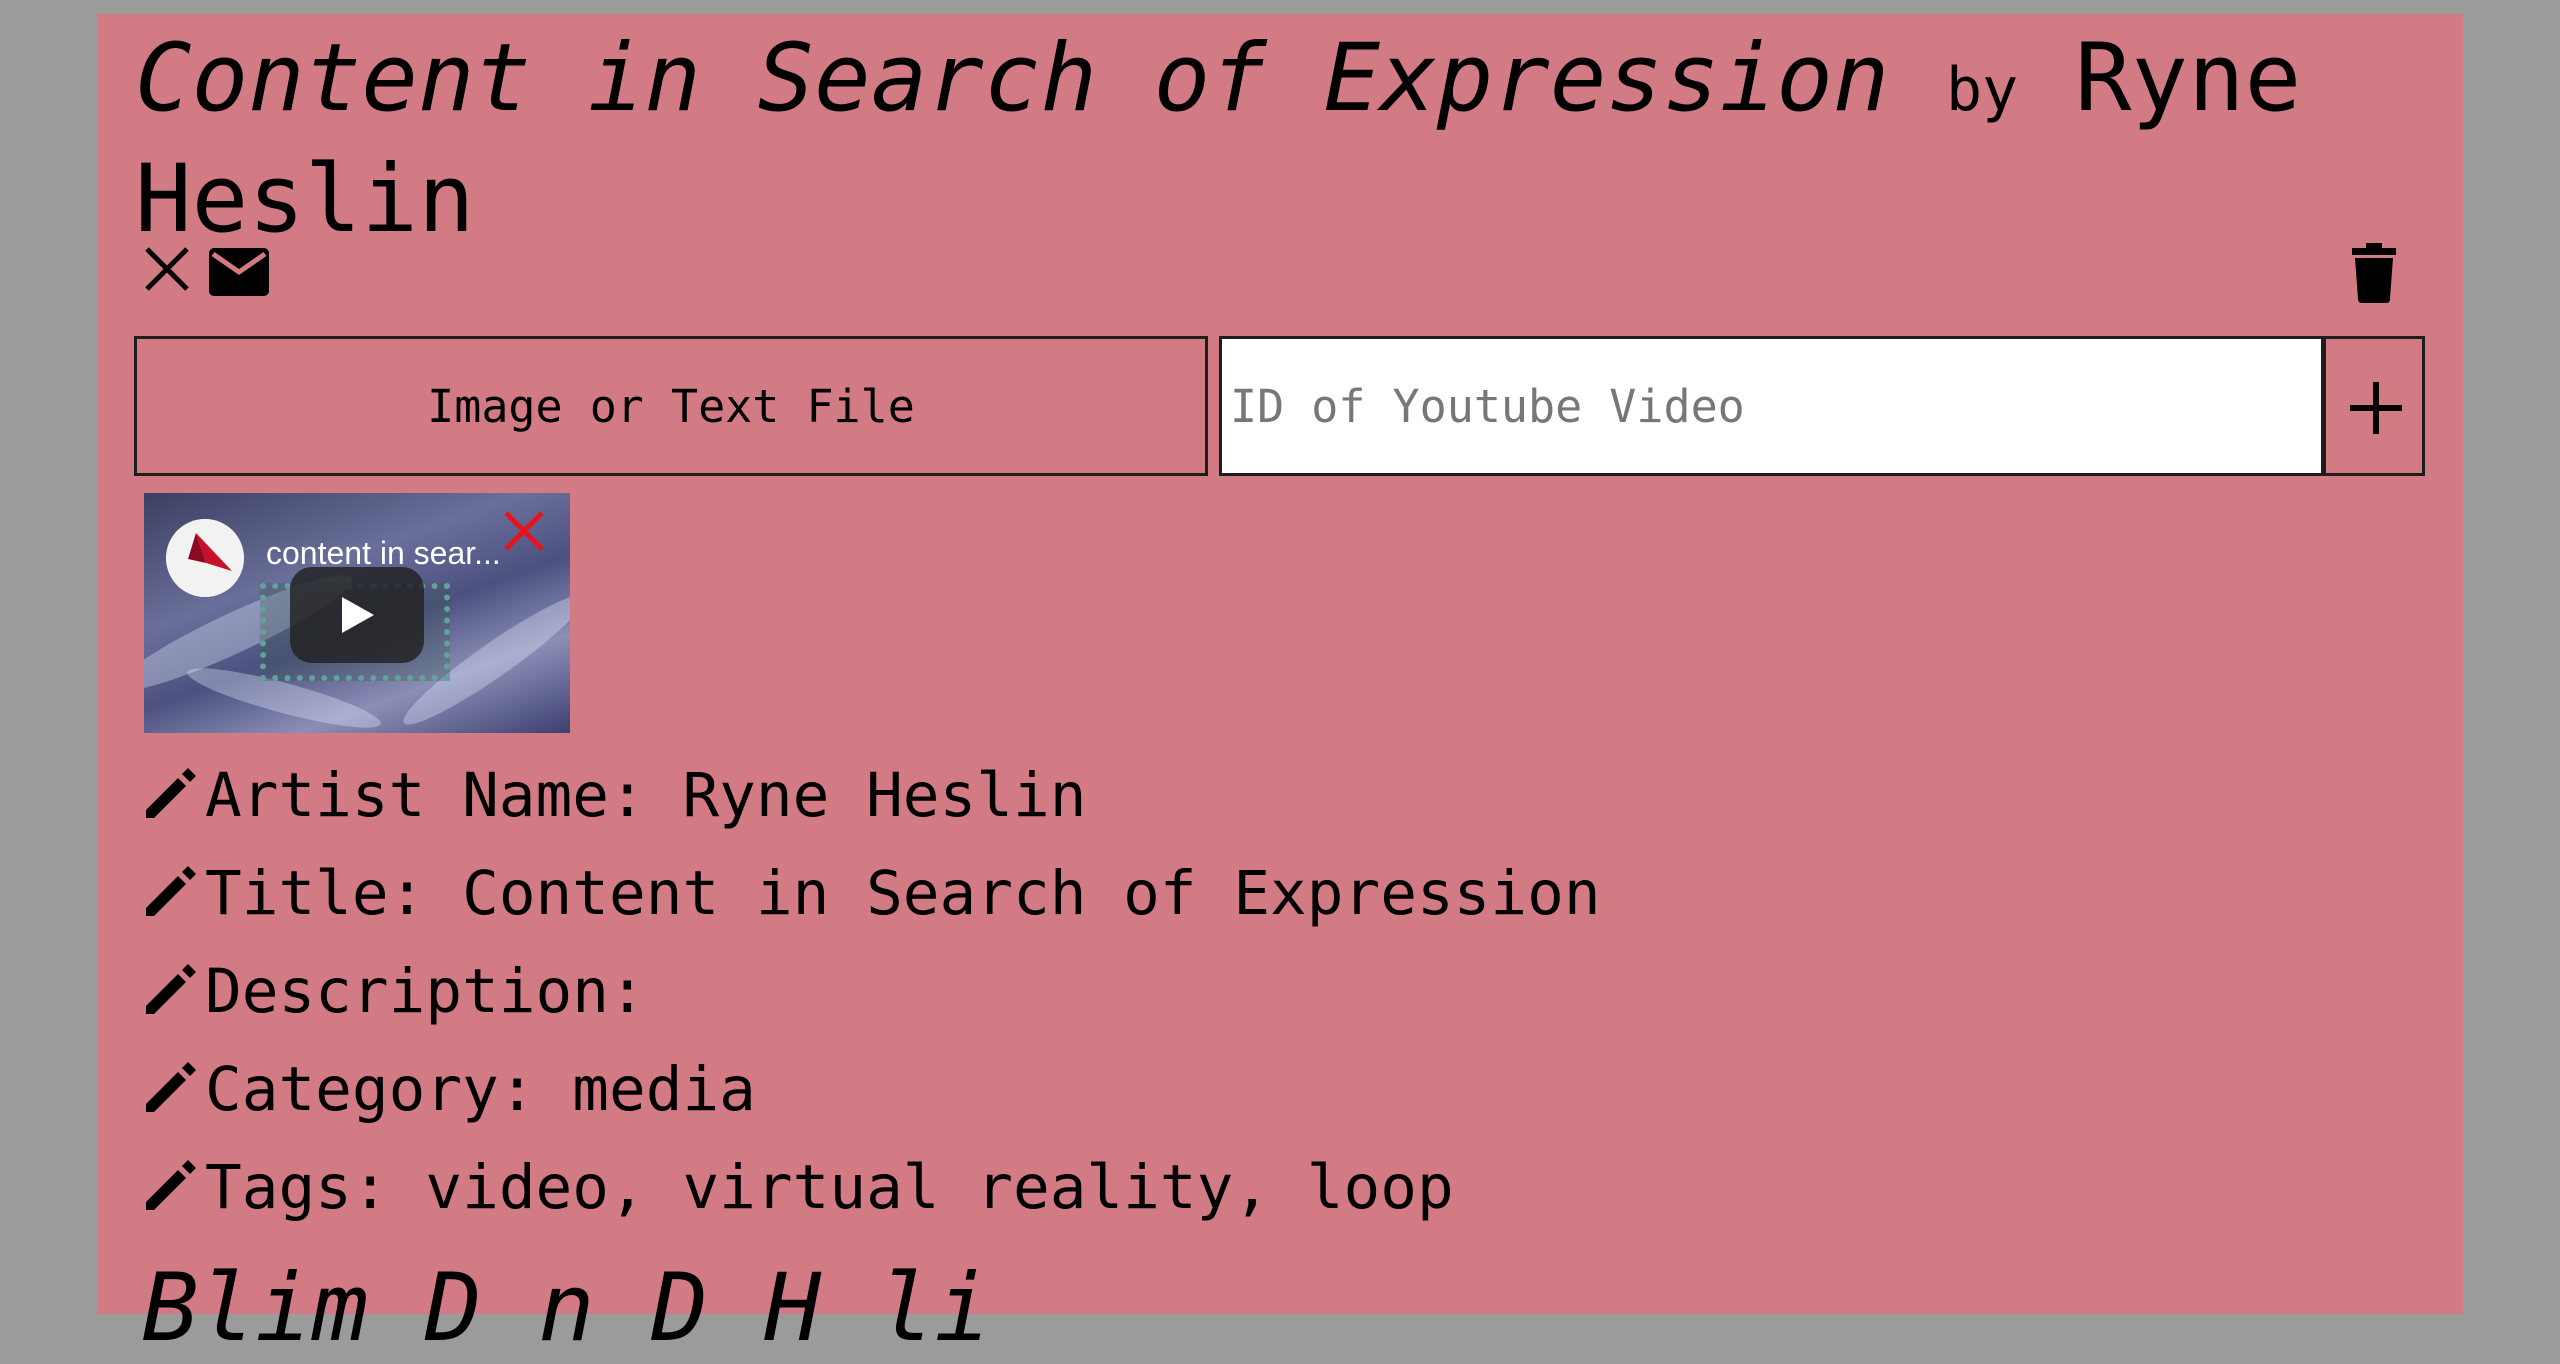 The height and width of the screenshot is (1364, 2560). Describe the element at coordinates (315, 893) in the screenshot. I see `field-label: Title:` at that location.